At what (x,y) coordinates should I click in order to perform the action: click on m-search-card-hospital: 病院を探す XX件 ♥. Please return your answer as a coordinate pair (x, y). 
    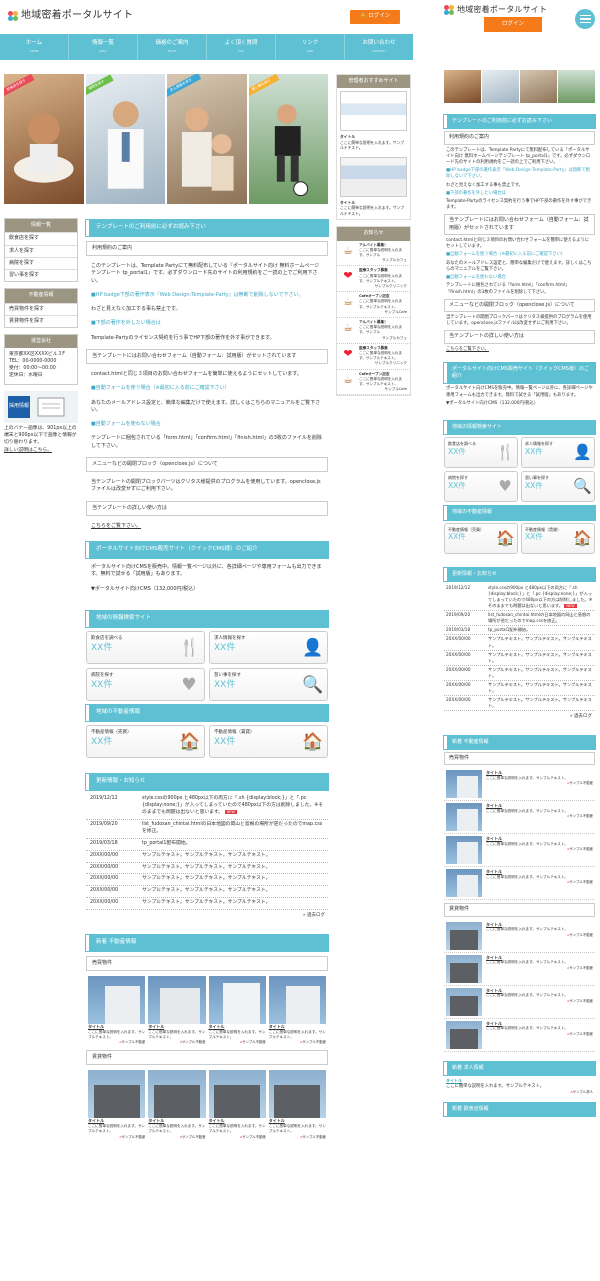
    Looking at the image, I should click on (481, 487).